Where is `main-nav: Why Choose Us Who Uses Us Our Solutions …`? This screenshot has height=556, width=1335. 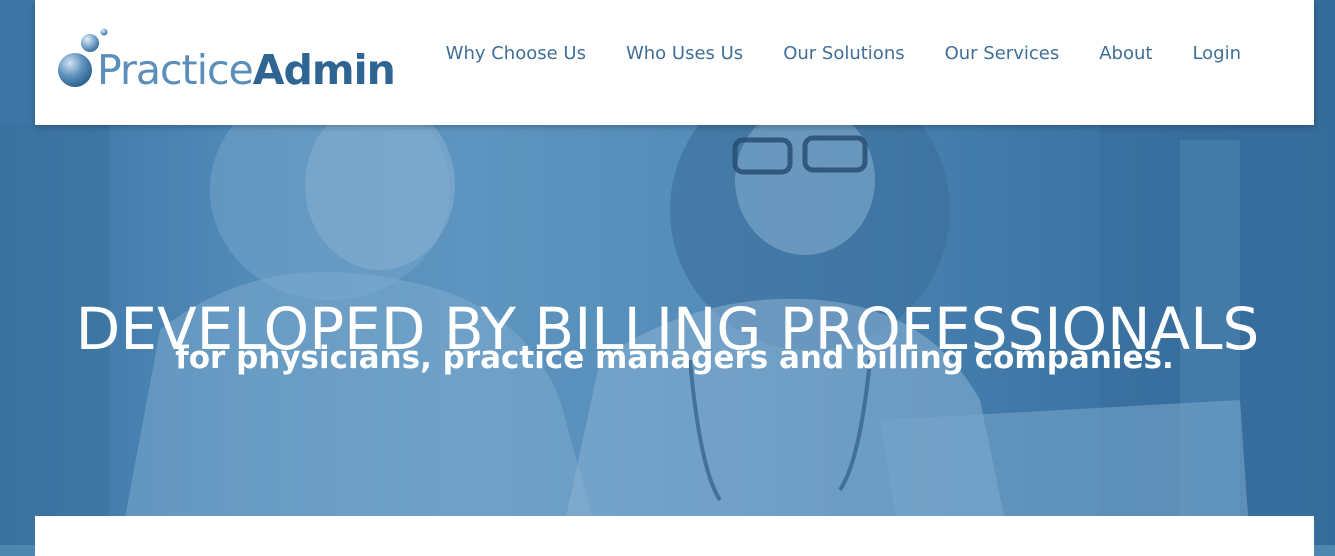
main-nav: Why Choose Us Who Uses Us Our Solutions … is located at coordinates (823, 54).